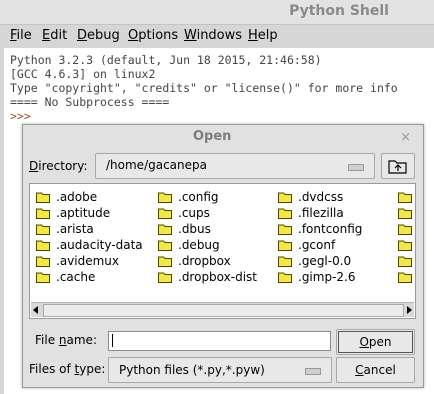 The image size is (434, 394). What do you see at coordinates (20, 116) in the screenshot?
I see `shell-prompt: >>>` at bounding box center [20, 116].